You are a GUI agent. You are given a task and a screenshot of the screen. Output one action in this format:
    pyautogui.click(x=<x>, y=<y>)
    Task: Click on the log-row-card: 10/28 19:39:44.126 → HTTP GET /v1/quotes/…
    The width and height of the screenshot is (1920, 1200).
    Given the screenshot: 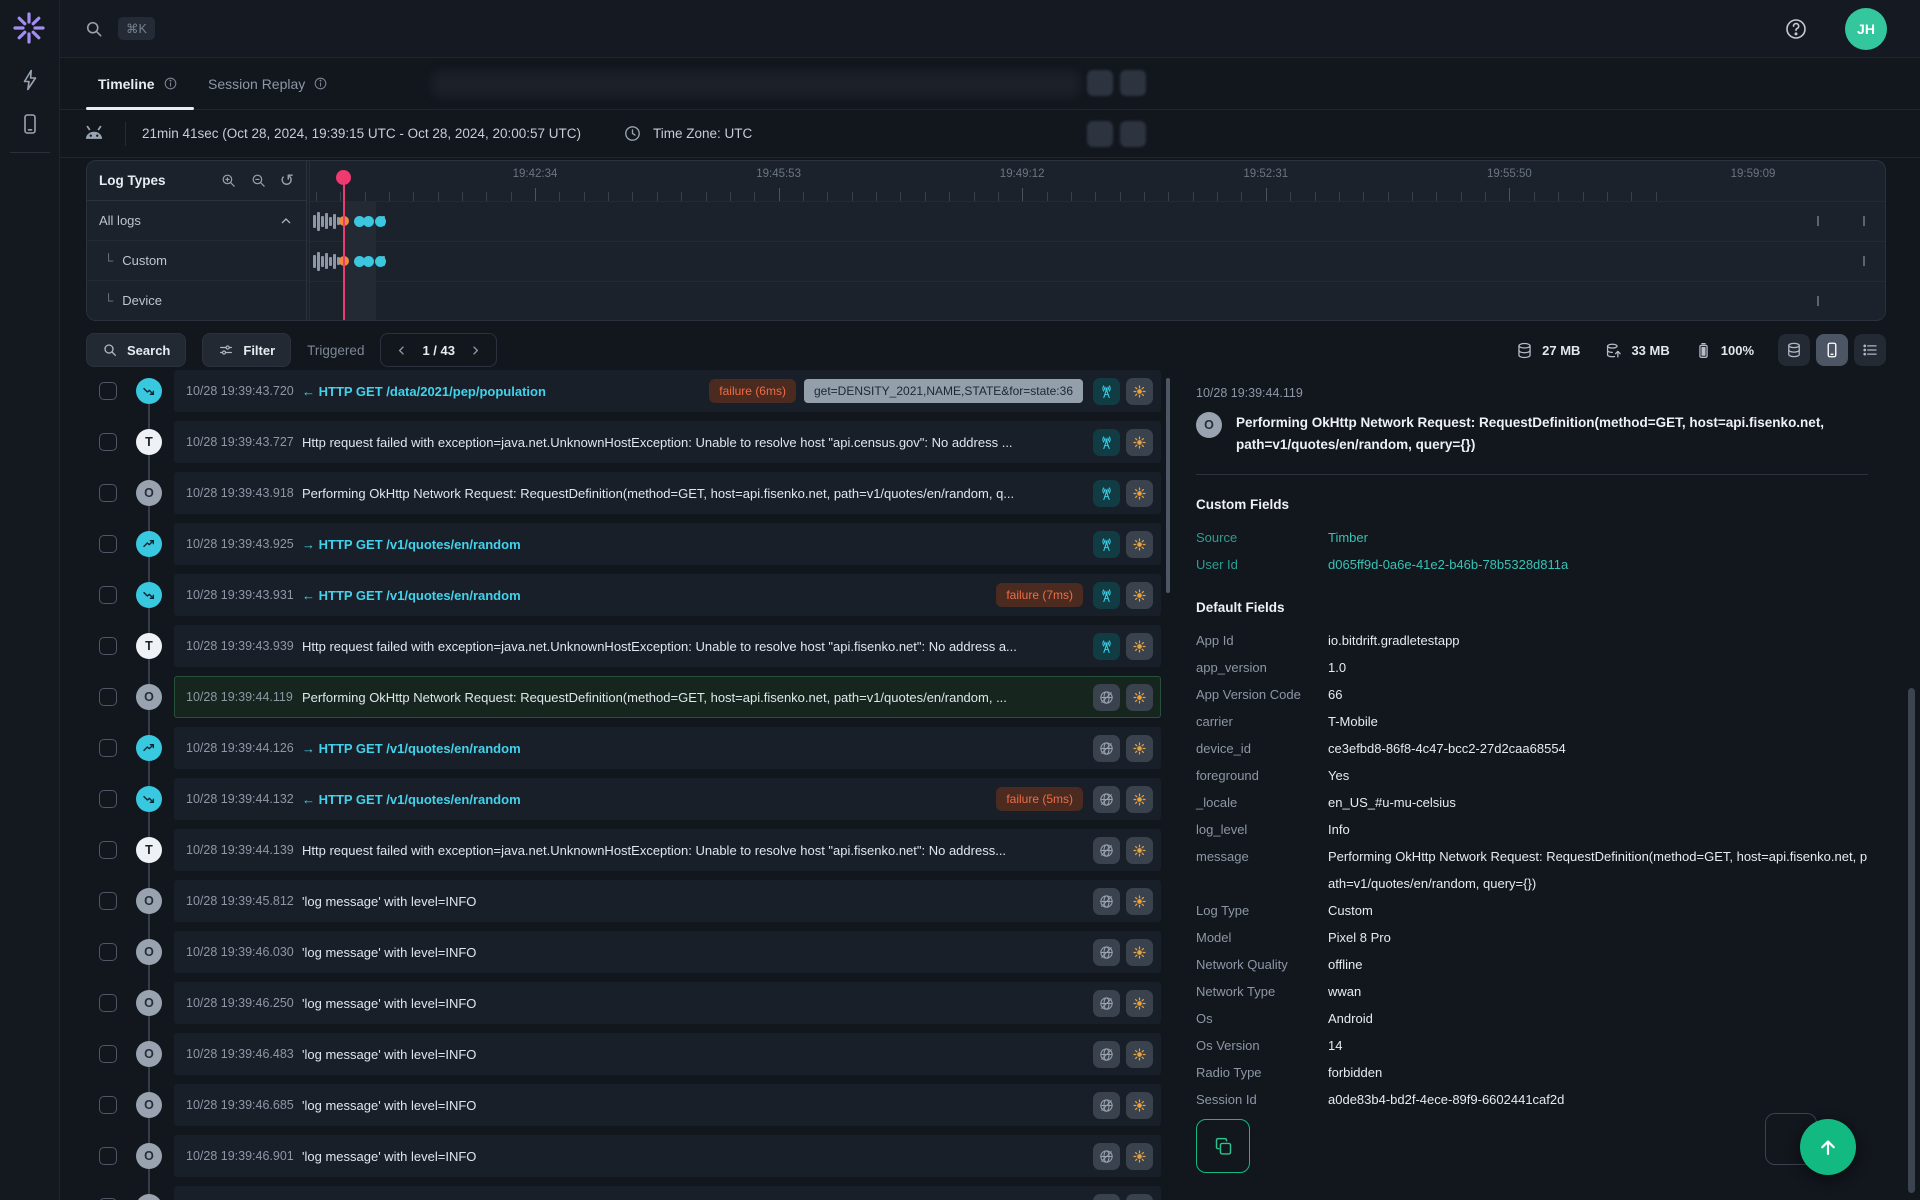 What is the action you would take?
    pyautogui.click(x=667, y=748)
    